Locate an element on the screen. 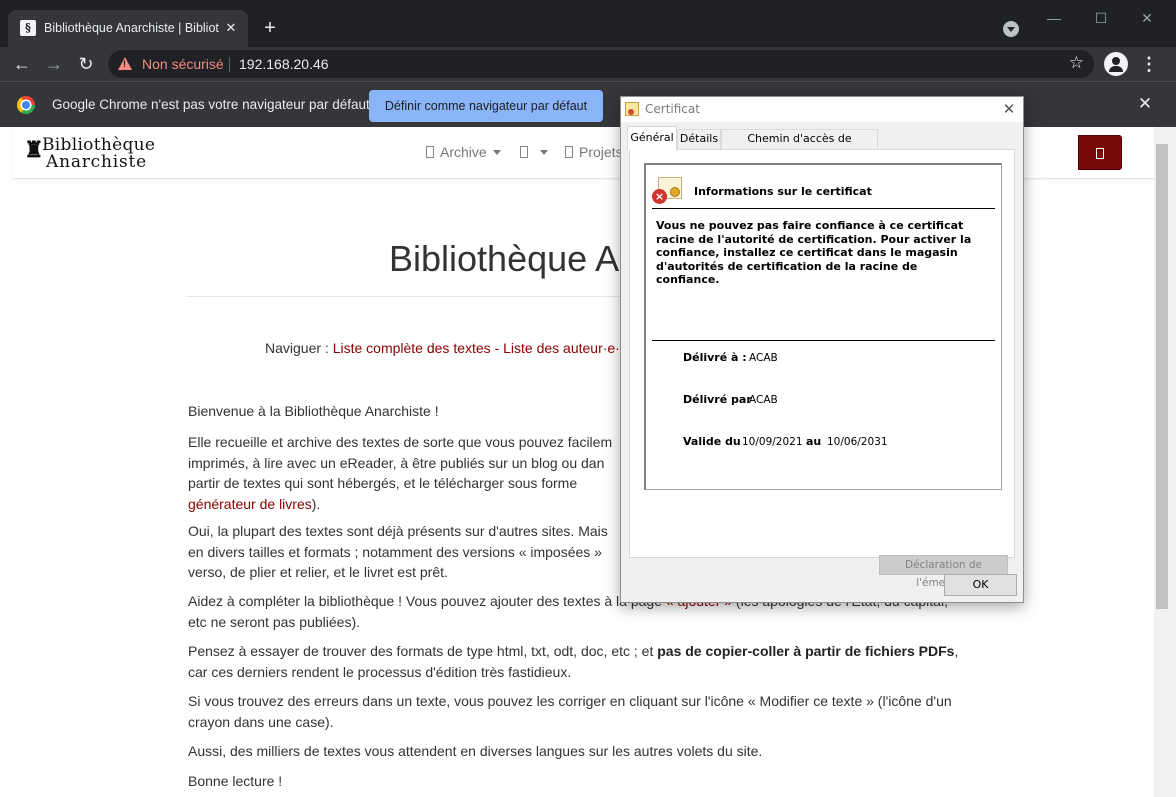  issued-to-label: Délivré à : is located at coordinates (715, 357).